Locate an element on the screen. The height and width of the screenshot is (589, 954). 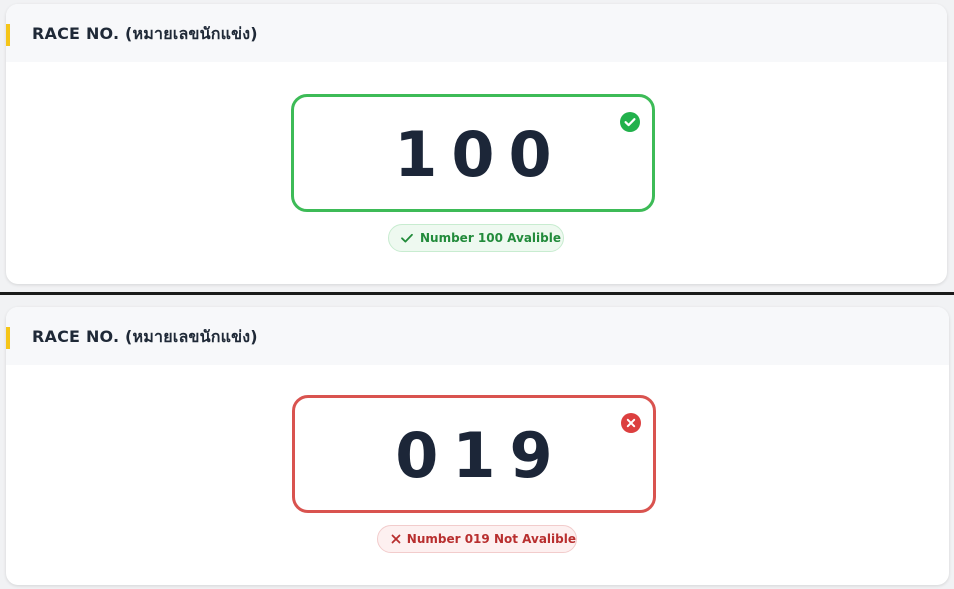
availability-badge: Number 100 Avalible is located at coordinates (476, 238).